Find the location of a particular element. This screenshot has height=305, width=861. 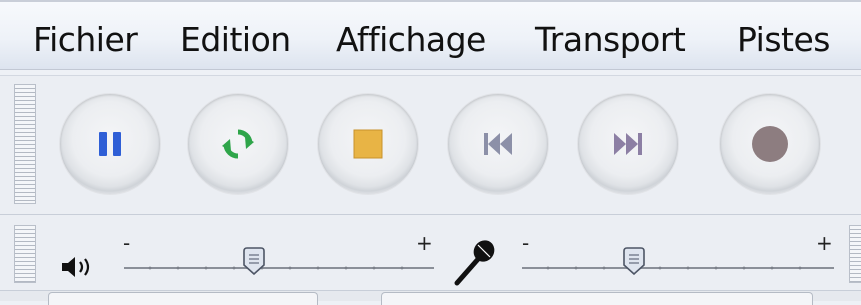

speaker-icon is located at coordinates (76, 267).